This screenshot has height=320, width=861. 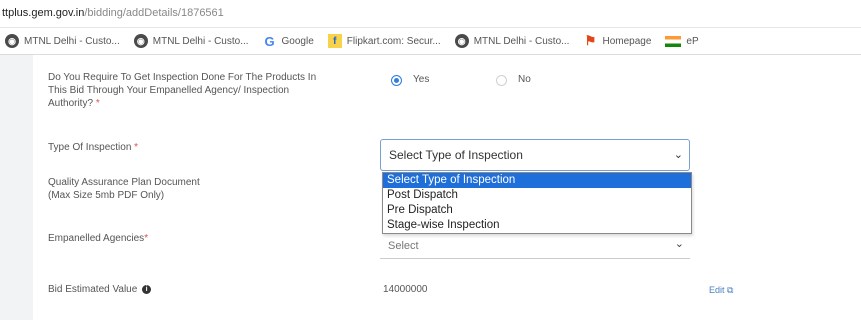 I want to click on edit-link: Edit ⧉, so click(x=721, y=290).